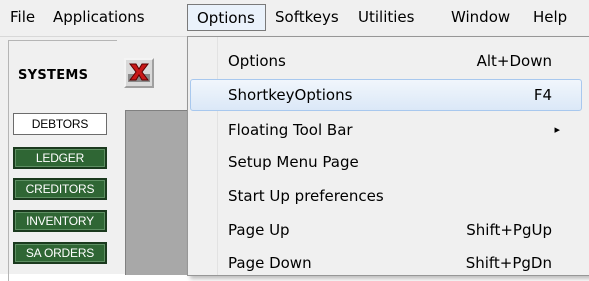 This screenshot has height=281, width=589. Describe the element at coordinates (270, 263) in the screenshot. I see `menu-item-label: Page Down` at that location.